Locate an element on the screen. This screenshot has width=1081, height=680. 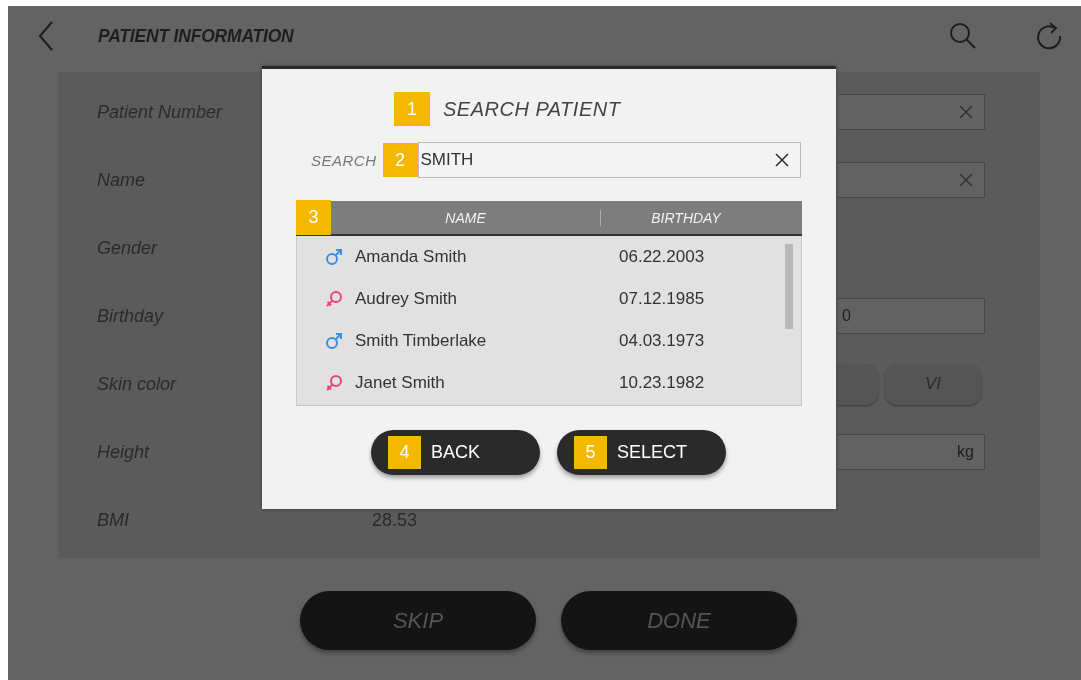
patient-birthday: 07.12.1985 is located at coordinates (662, 299).